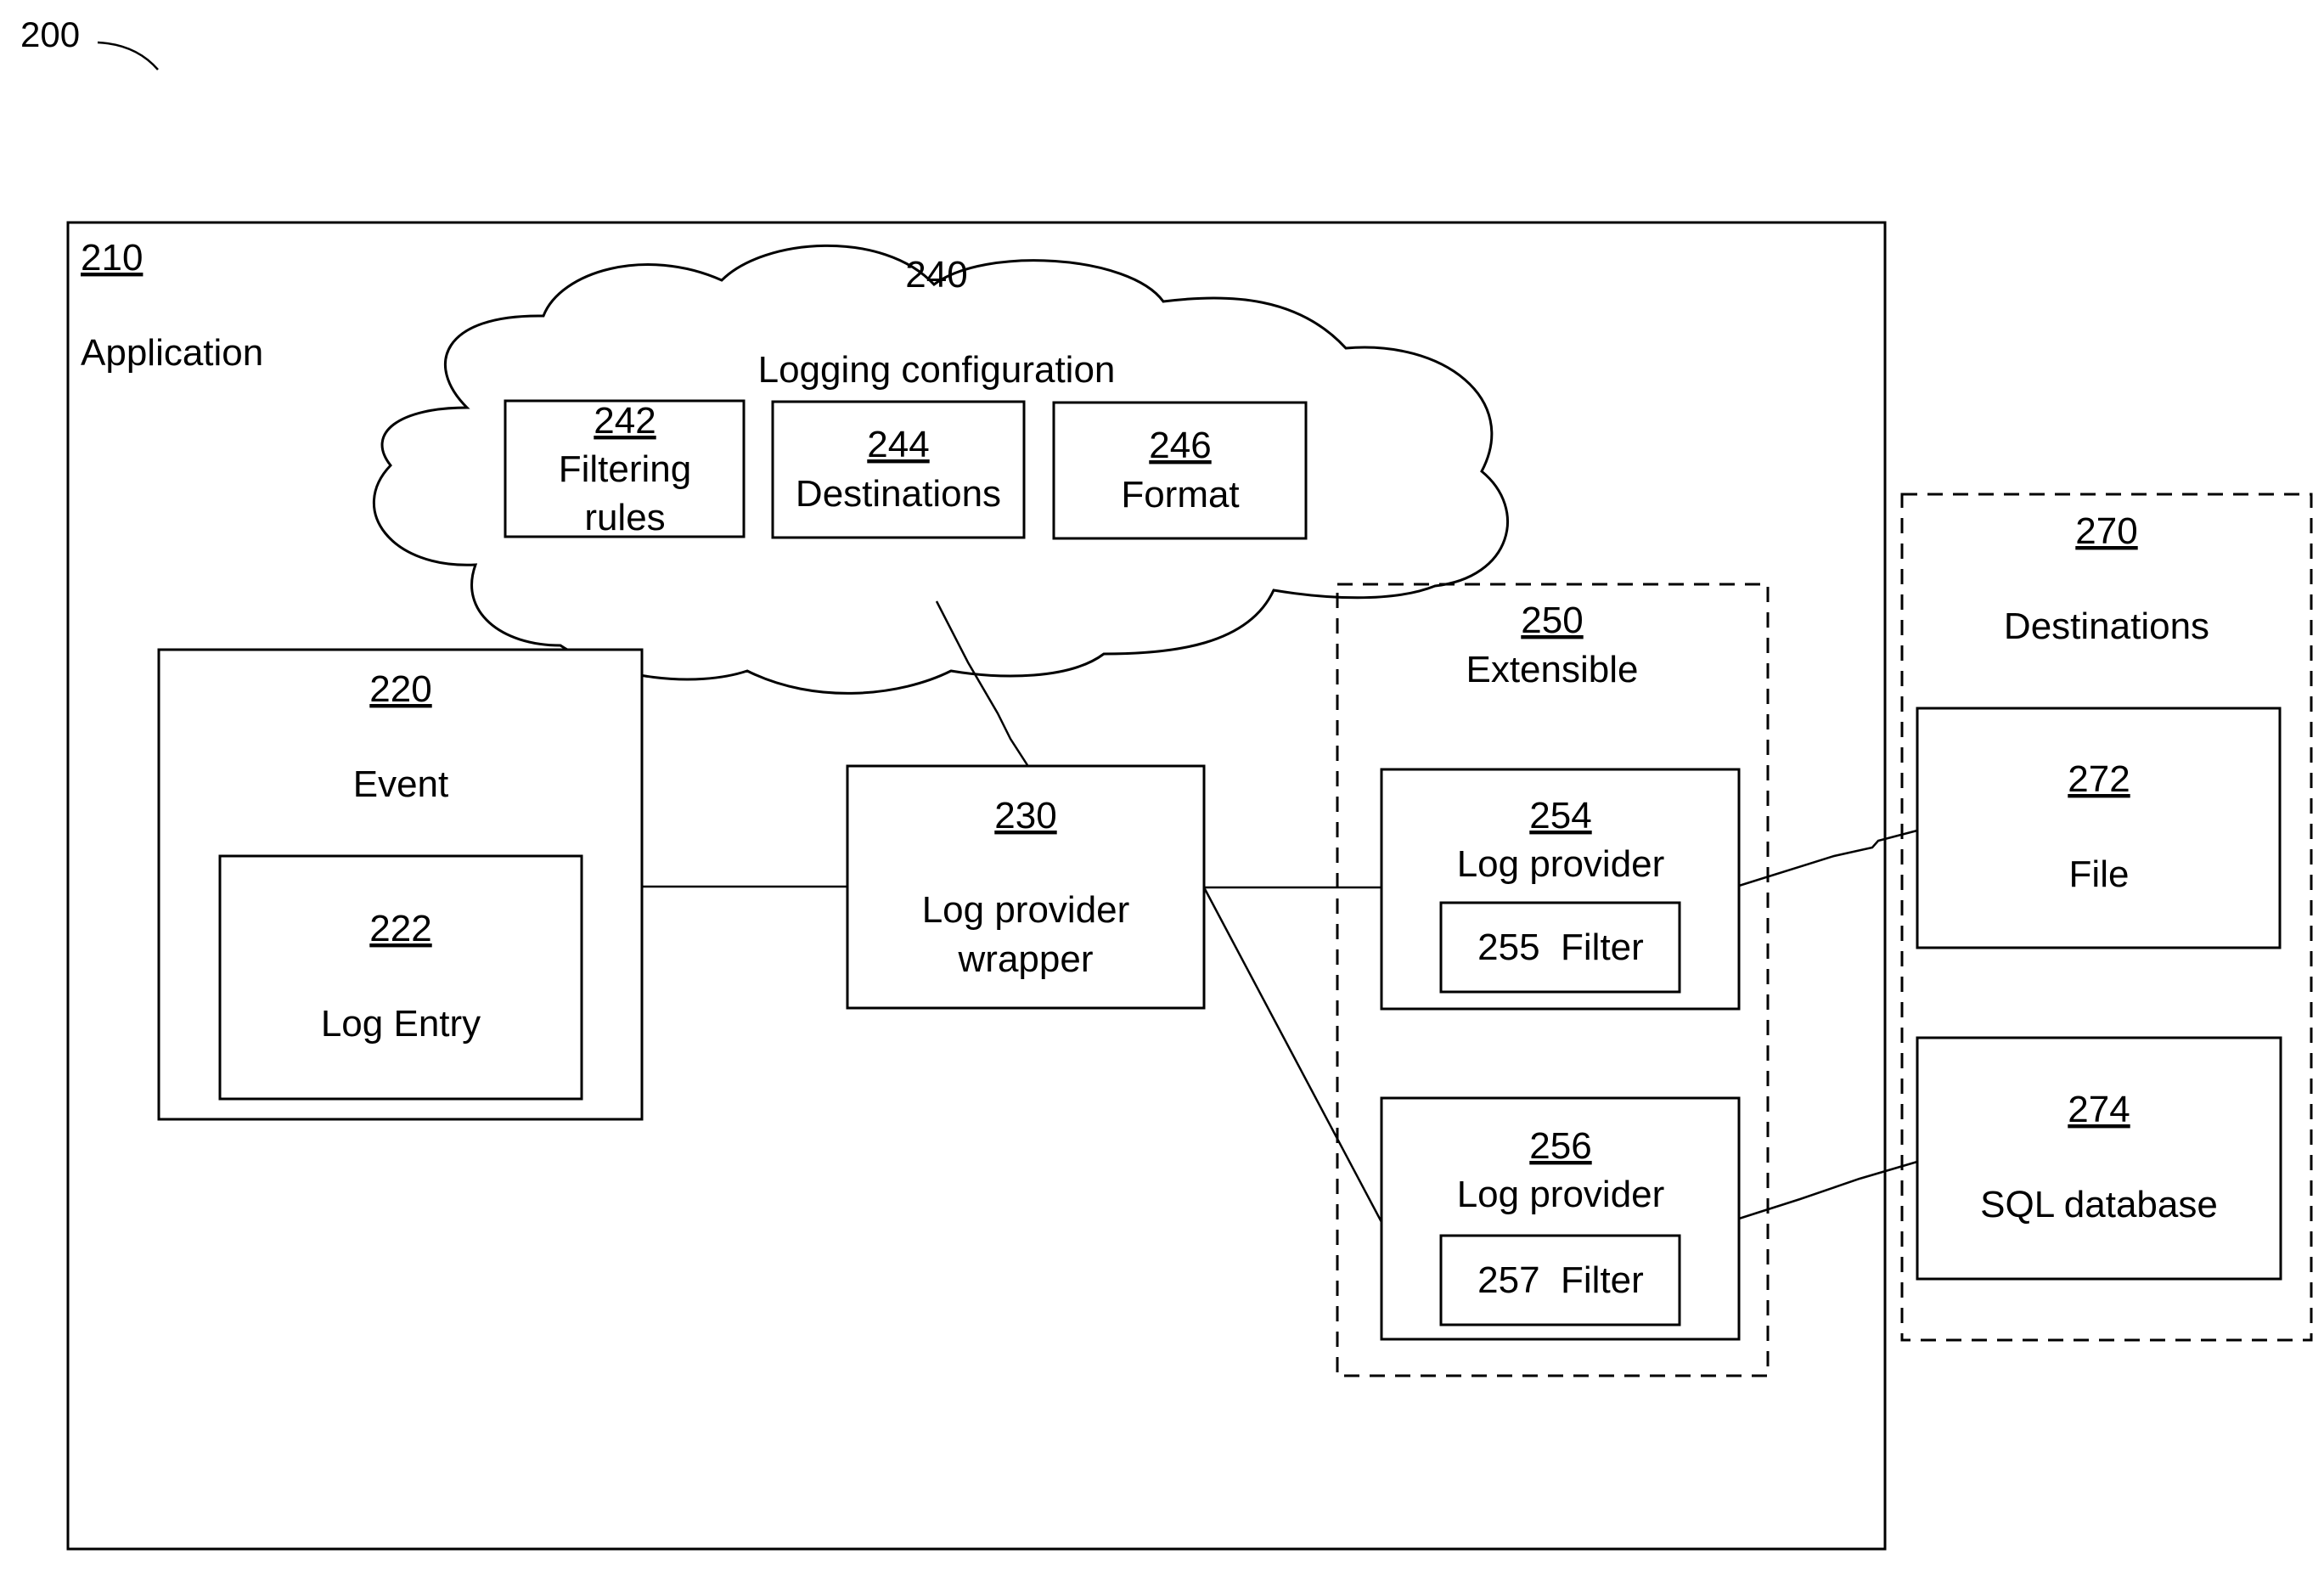  Describe the element at coordinates (128, 55) in the screenshot. I see `figure-leader-line` at that location.